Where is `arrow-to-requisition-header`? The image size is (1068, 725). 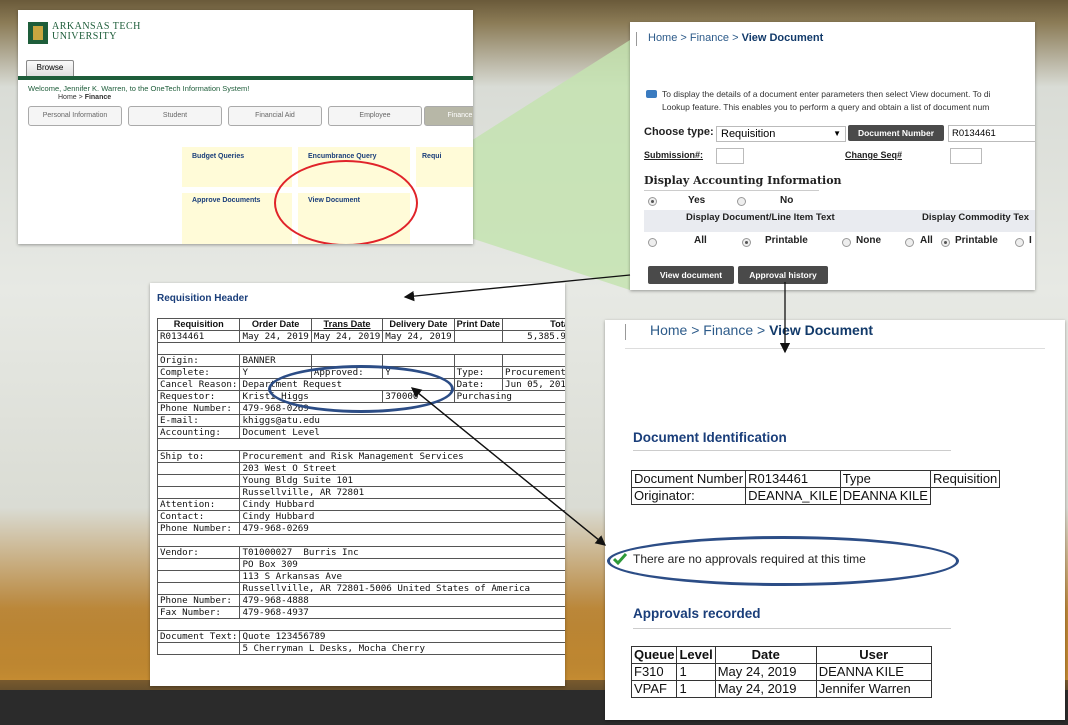
arrow-to-requisition-header is located at coordinates (517, 288).